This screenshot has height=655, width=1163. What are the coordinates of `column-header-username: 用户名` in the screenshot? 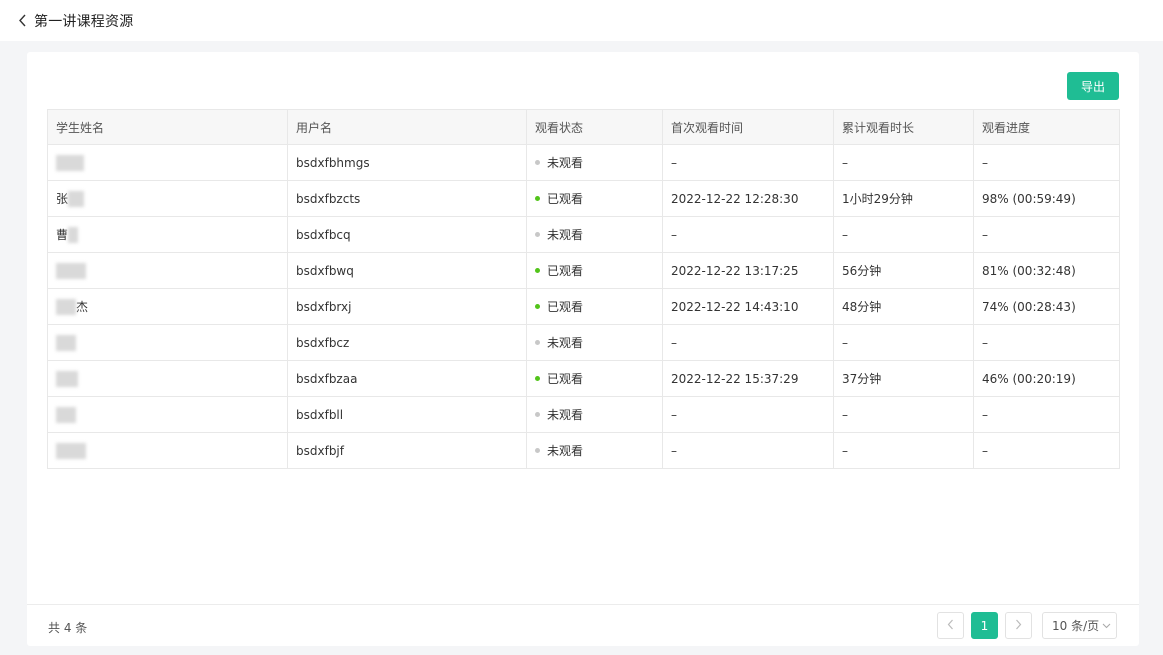 It's located at (407, 127).